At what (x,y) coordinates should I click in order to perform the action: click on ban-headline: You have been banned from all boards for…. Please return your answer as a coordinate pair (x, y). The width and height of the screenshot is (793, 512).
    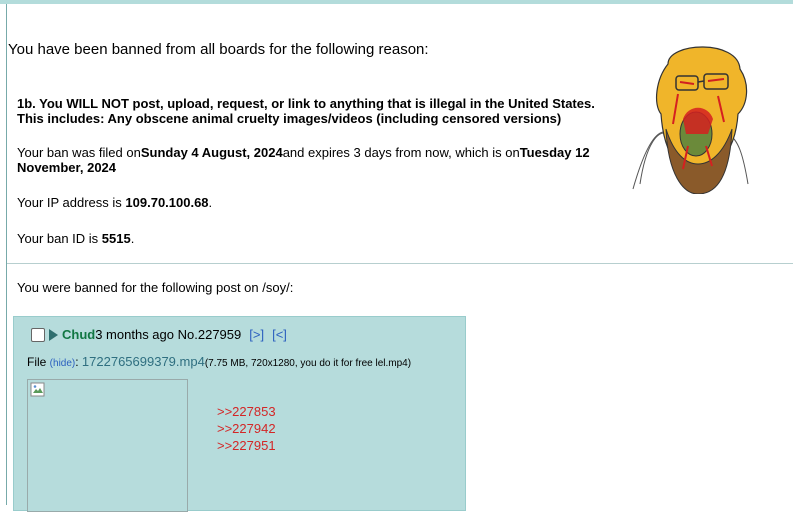
    Looking at the image, I should click on (218, 49).